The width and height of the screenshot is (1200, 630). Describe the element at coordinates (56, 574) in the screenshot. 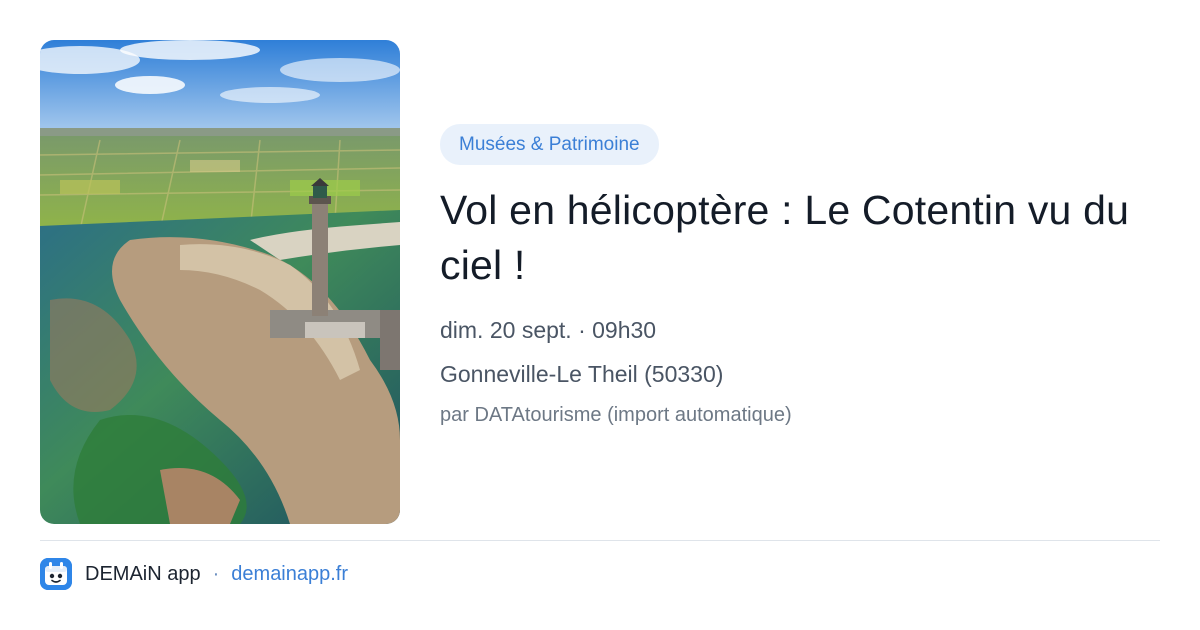

I see `demain-app-logo-icon` at that location.